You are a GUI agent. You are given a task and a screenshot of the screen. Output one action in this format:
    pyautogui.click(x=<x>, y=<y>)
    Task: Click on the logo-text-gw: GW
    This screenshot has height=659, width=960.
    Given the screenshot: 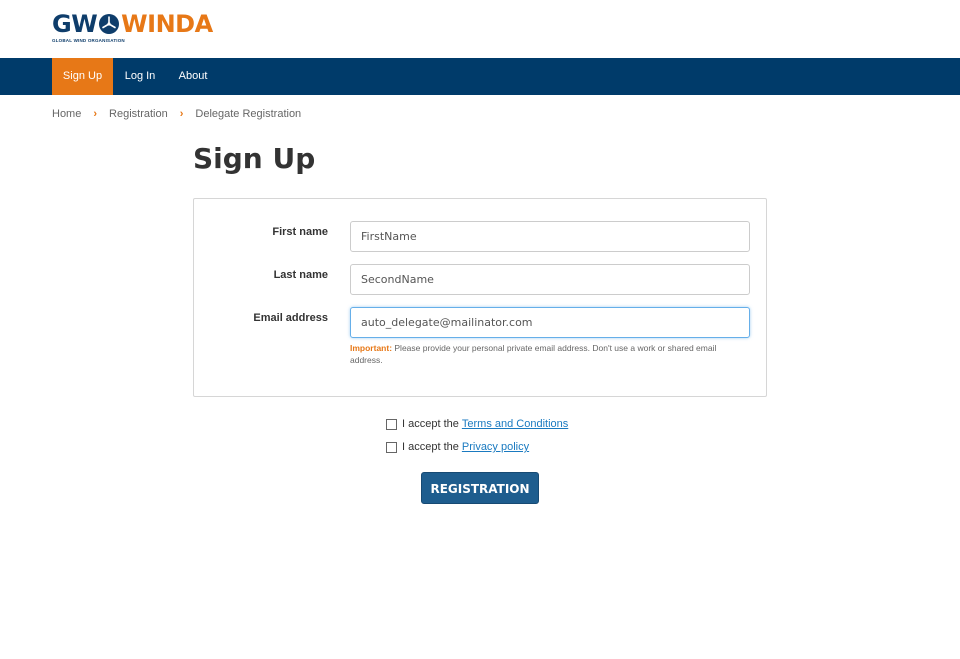 What is the action you would take?
    pyautogui.click(x=75, y=24)
    